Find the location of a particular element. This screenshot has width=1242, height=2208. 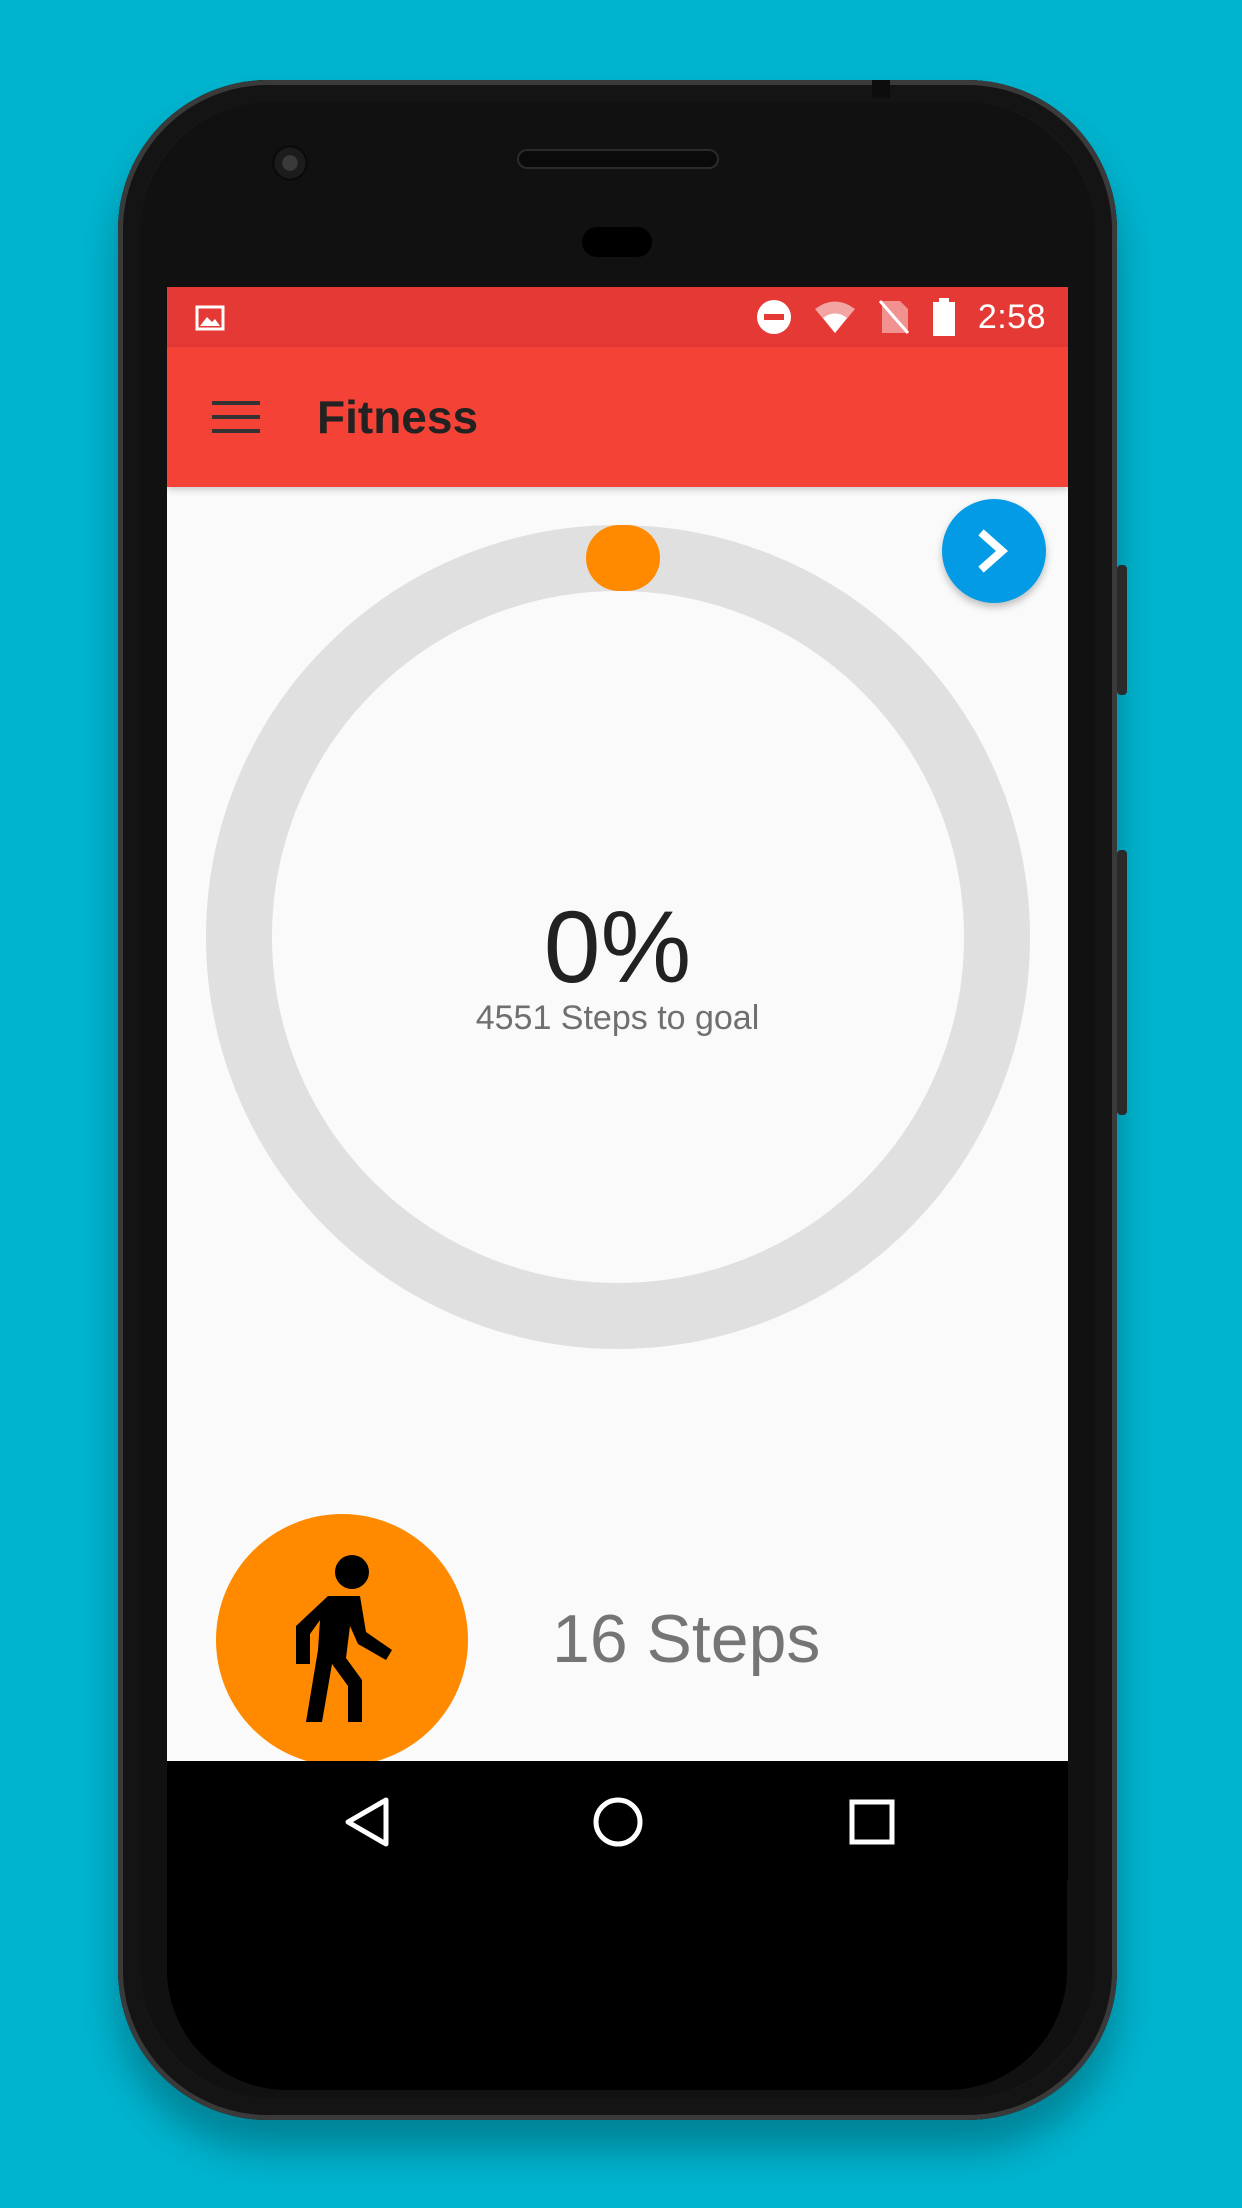

next-fab-button is located at coordinates (994, 551).